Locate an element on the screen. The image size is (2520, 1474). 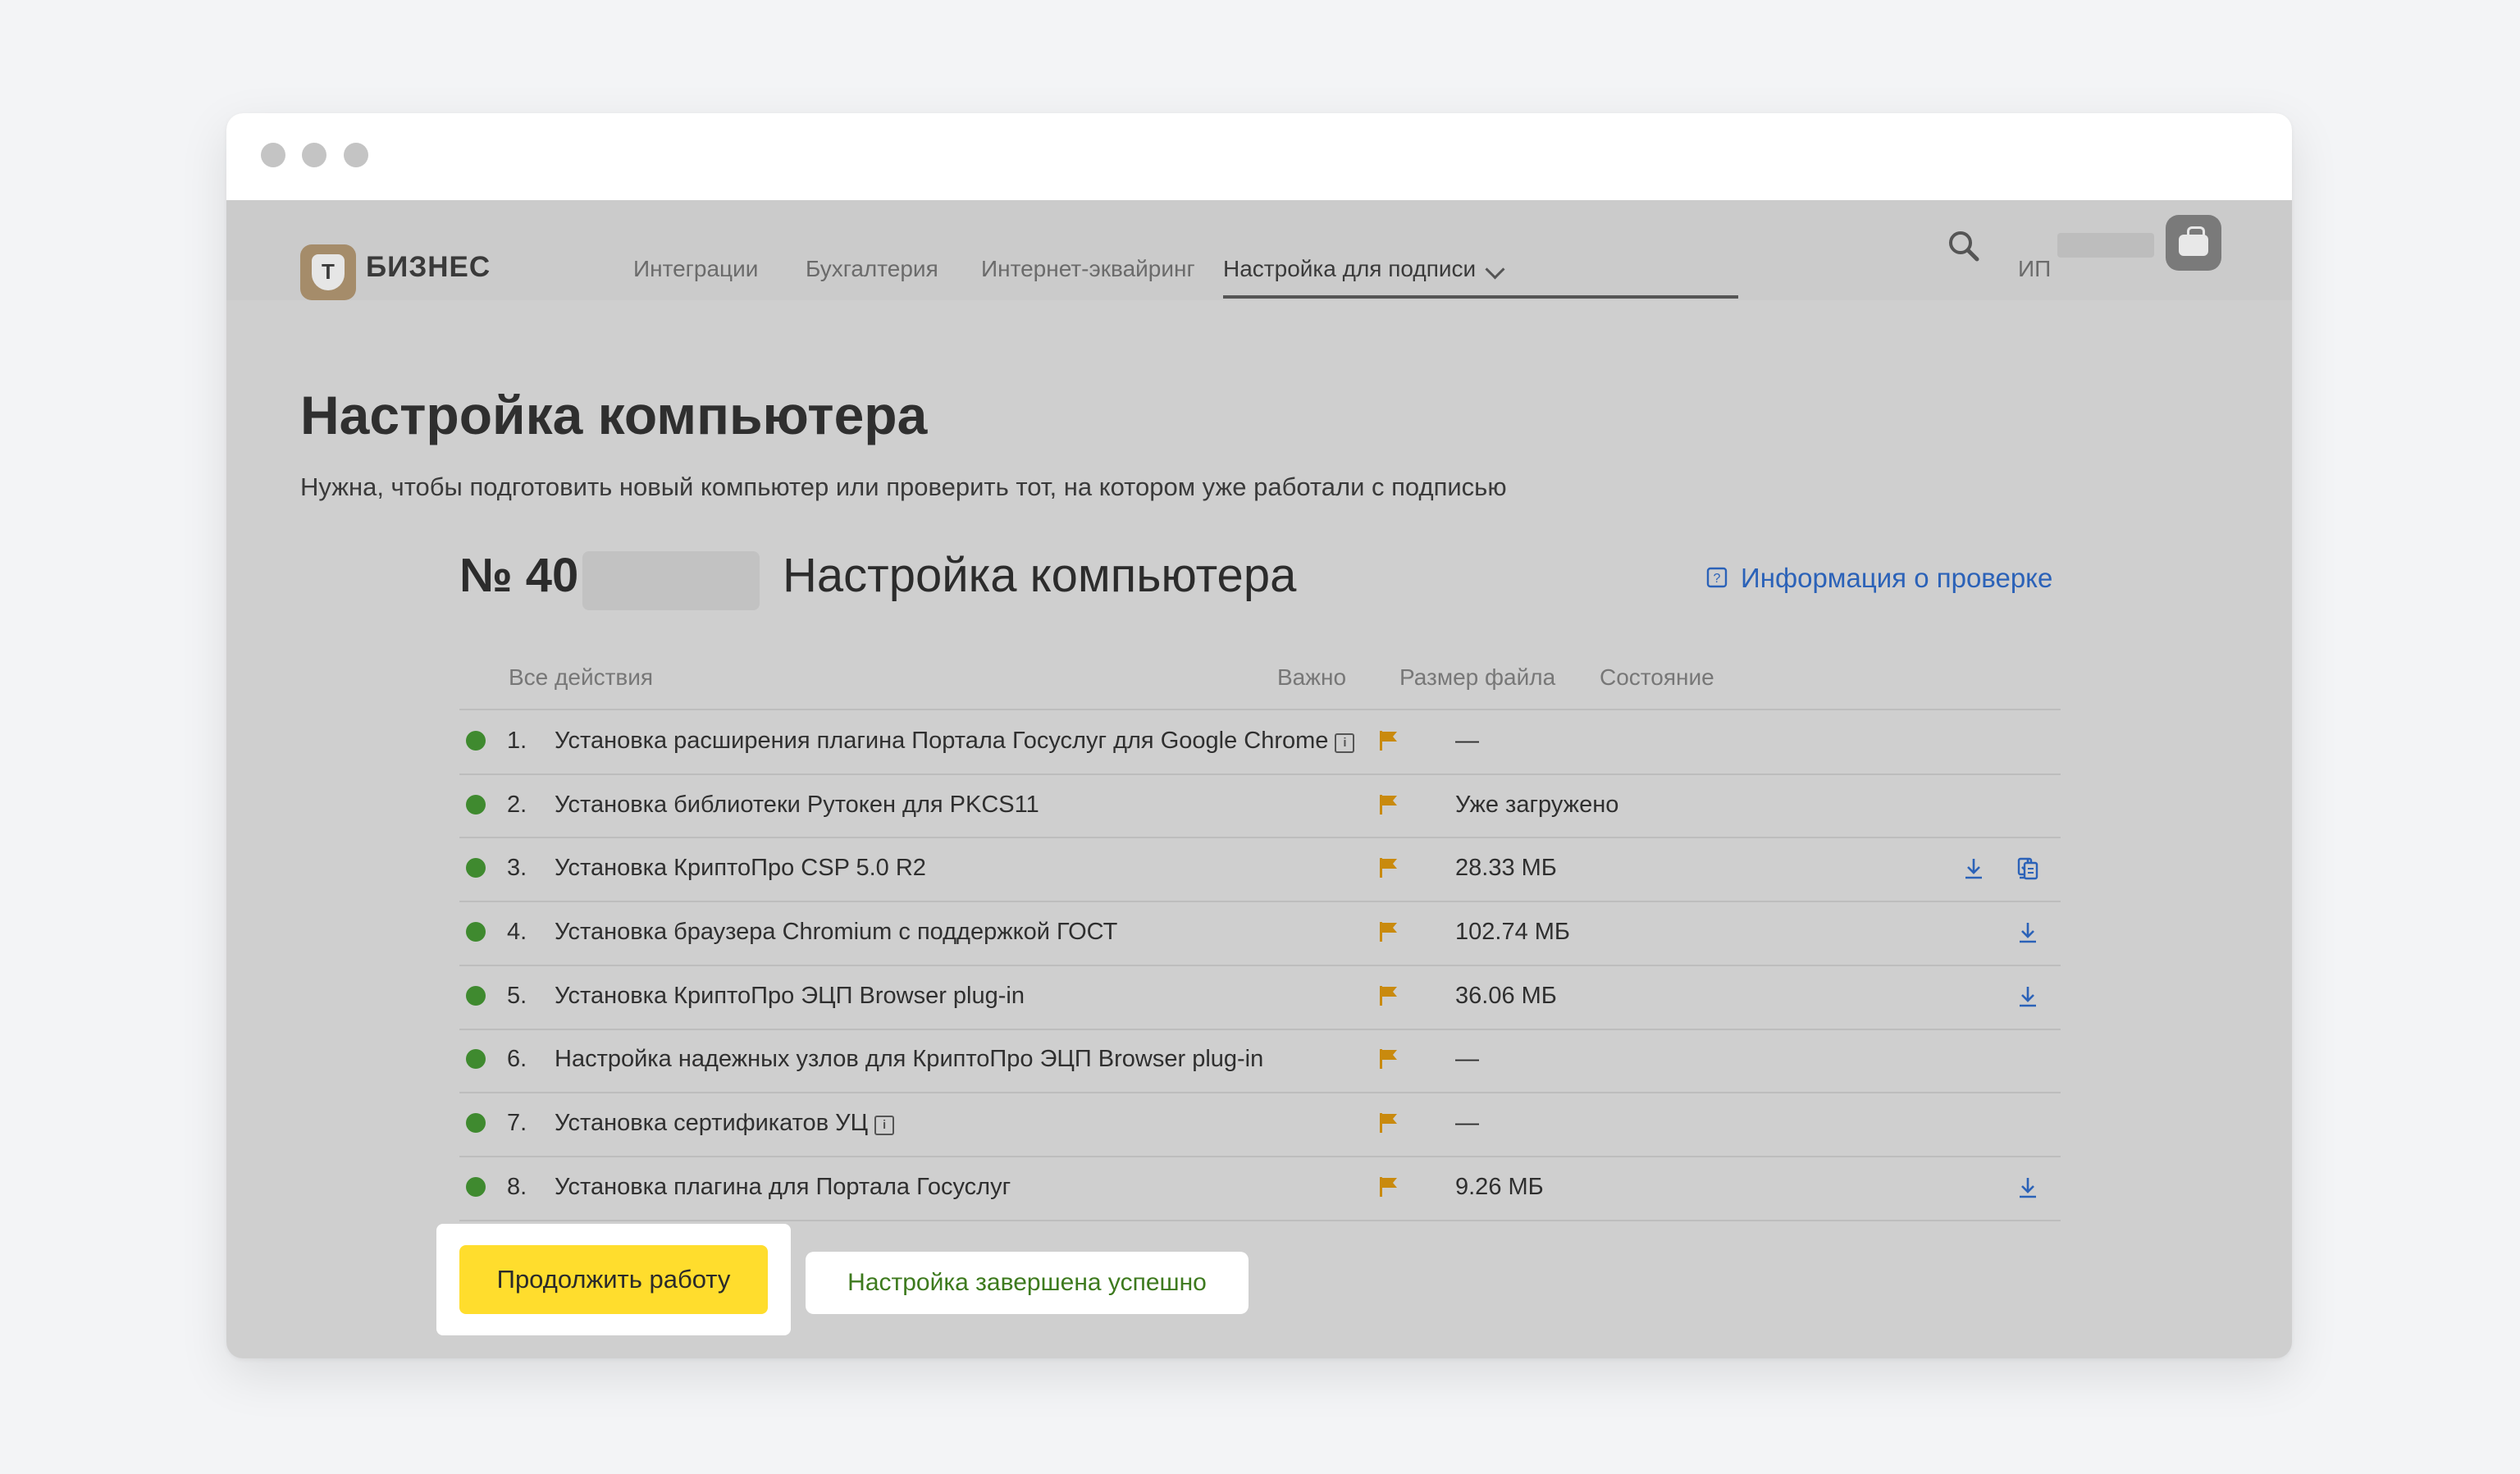
row-title: Установка библиотеки Рутокен для PKCS11 is located at coordinates (797, 806).